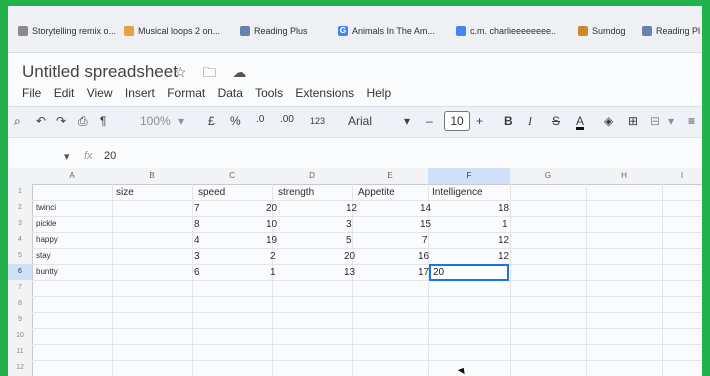 The width and height of the screenshot is (710, 376). What do you see at coordinates (351, 208) in the screenshot?
I see `cell-e2-appetite: 12` at bounding box center [351, 208].